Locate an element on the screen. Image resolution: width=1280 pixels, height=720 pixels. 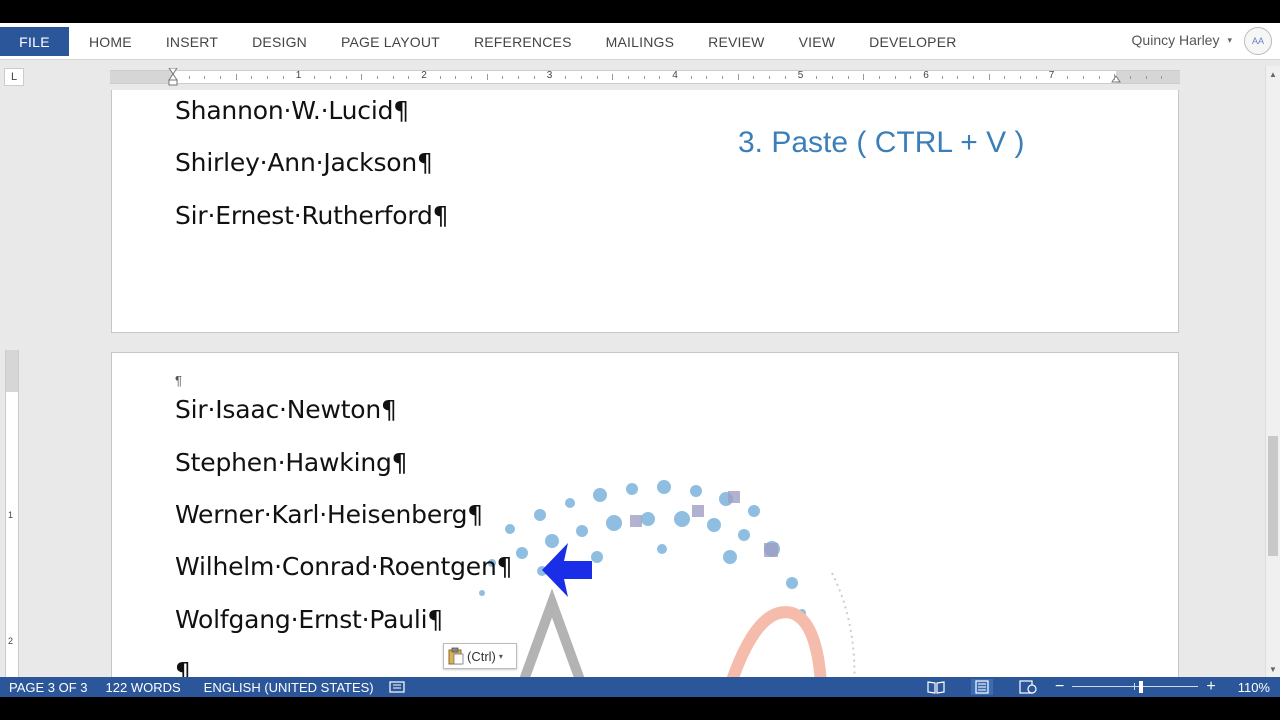
ruler-number: 2 is located at coordinates (424, 75).